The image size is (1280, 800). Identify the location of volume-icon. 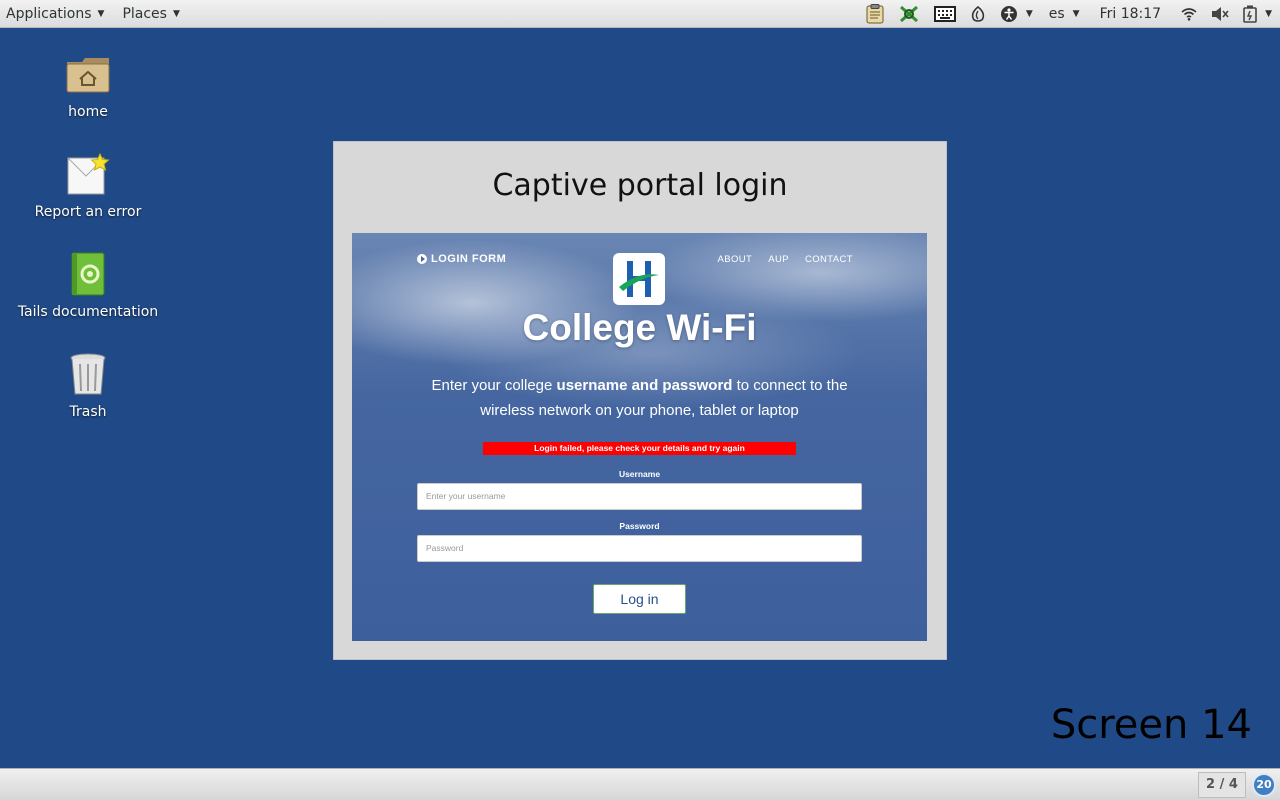
(1220, 14).